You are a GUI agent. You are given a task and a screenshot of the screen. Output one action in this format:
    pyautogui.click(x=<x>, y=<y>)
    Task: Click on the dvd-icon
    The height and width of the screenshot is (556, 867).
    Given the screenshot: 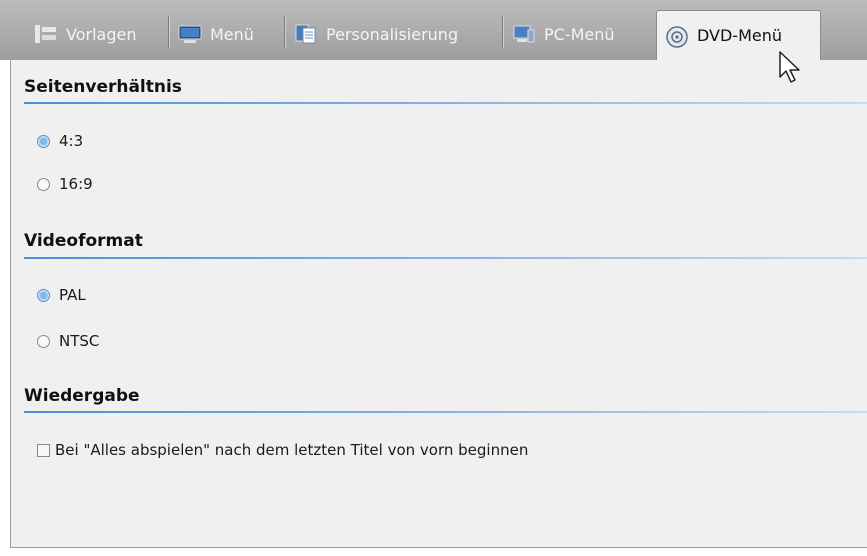 What is the action you would take?
    pyautogui.click(x=677, y=36)
    